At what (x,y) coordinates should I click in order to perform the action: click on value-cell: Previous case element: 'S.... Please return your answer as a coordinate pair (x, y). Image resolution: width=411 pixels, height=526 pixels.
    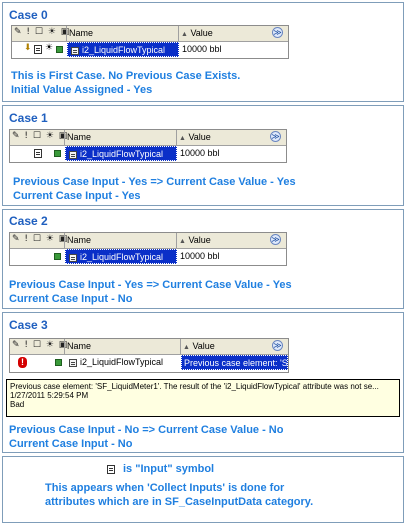
    Looking at the image, I should click on (234, 362).